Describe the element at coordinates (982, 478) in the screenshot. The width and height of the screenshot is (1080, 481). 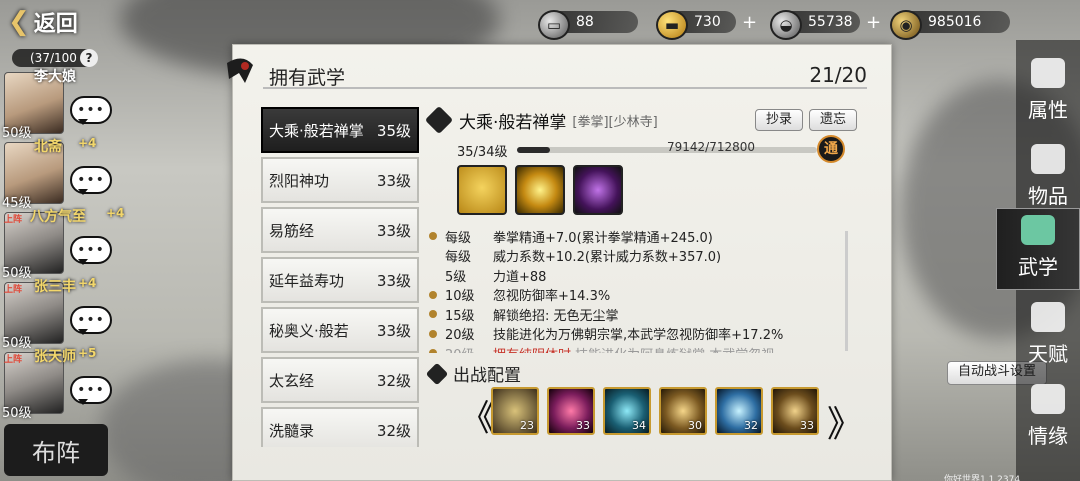
I see `footer-note: 你好世界1.1 2374` at that location.